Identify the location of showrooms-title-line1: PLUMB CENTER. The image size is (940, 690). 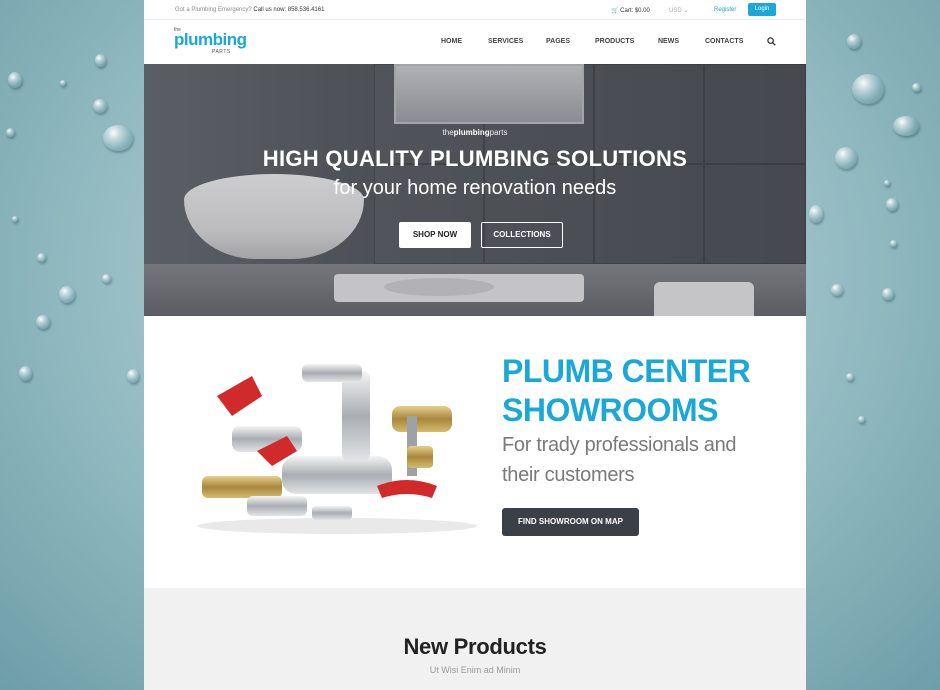
(626, 371).